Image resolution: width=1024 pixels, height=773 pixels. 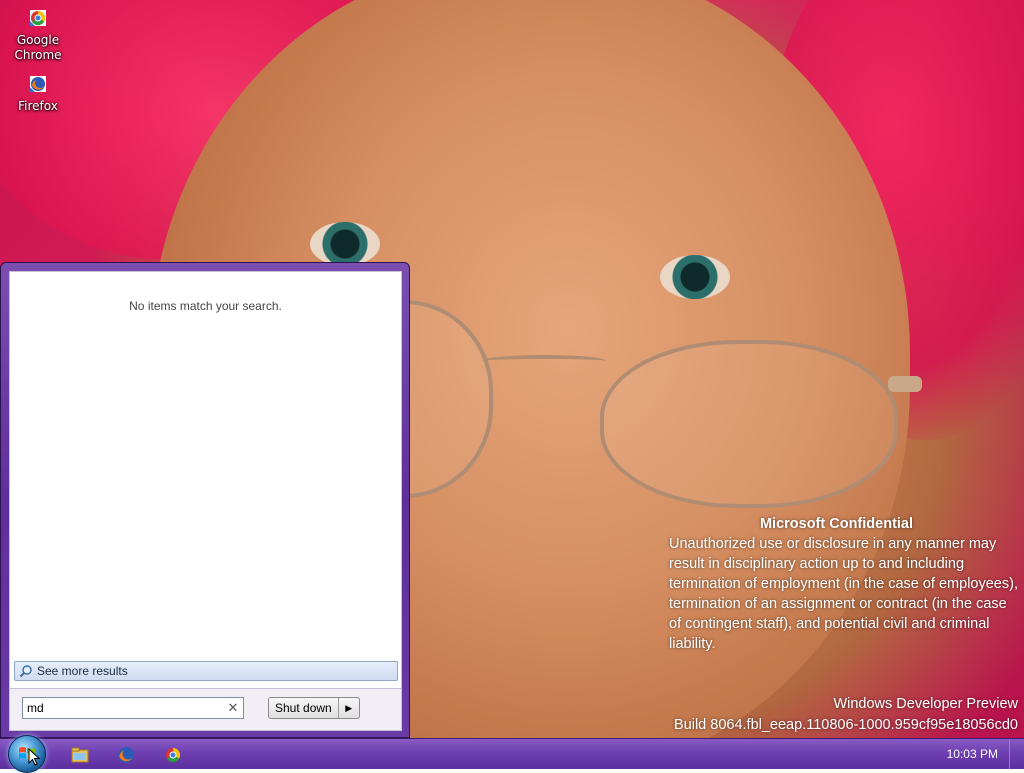 I want to click on explorer-icon, so click(x=80, y=755).